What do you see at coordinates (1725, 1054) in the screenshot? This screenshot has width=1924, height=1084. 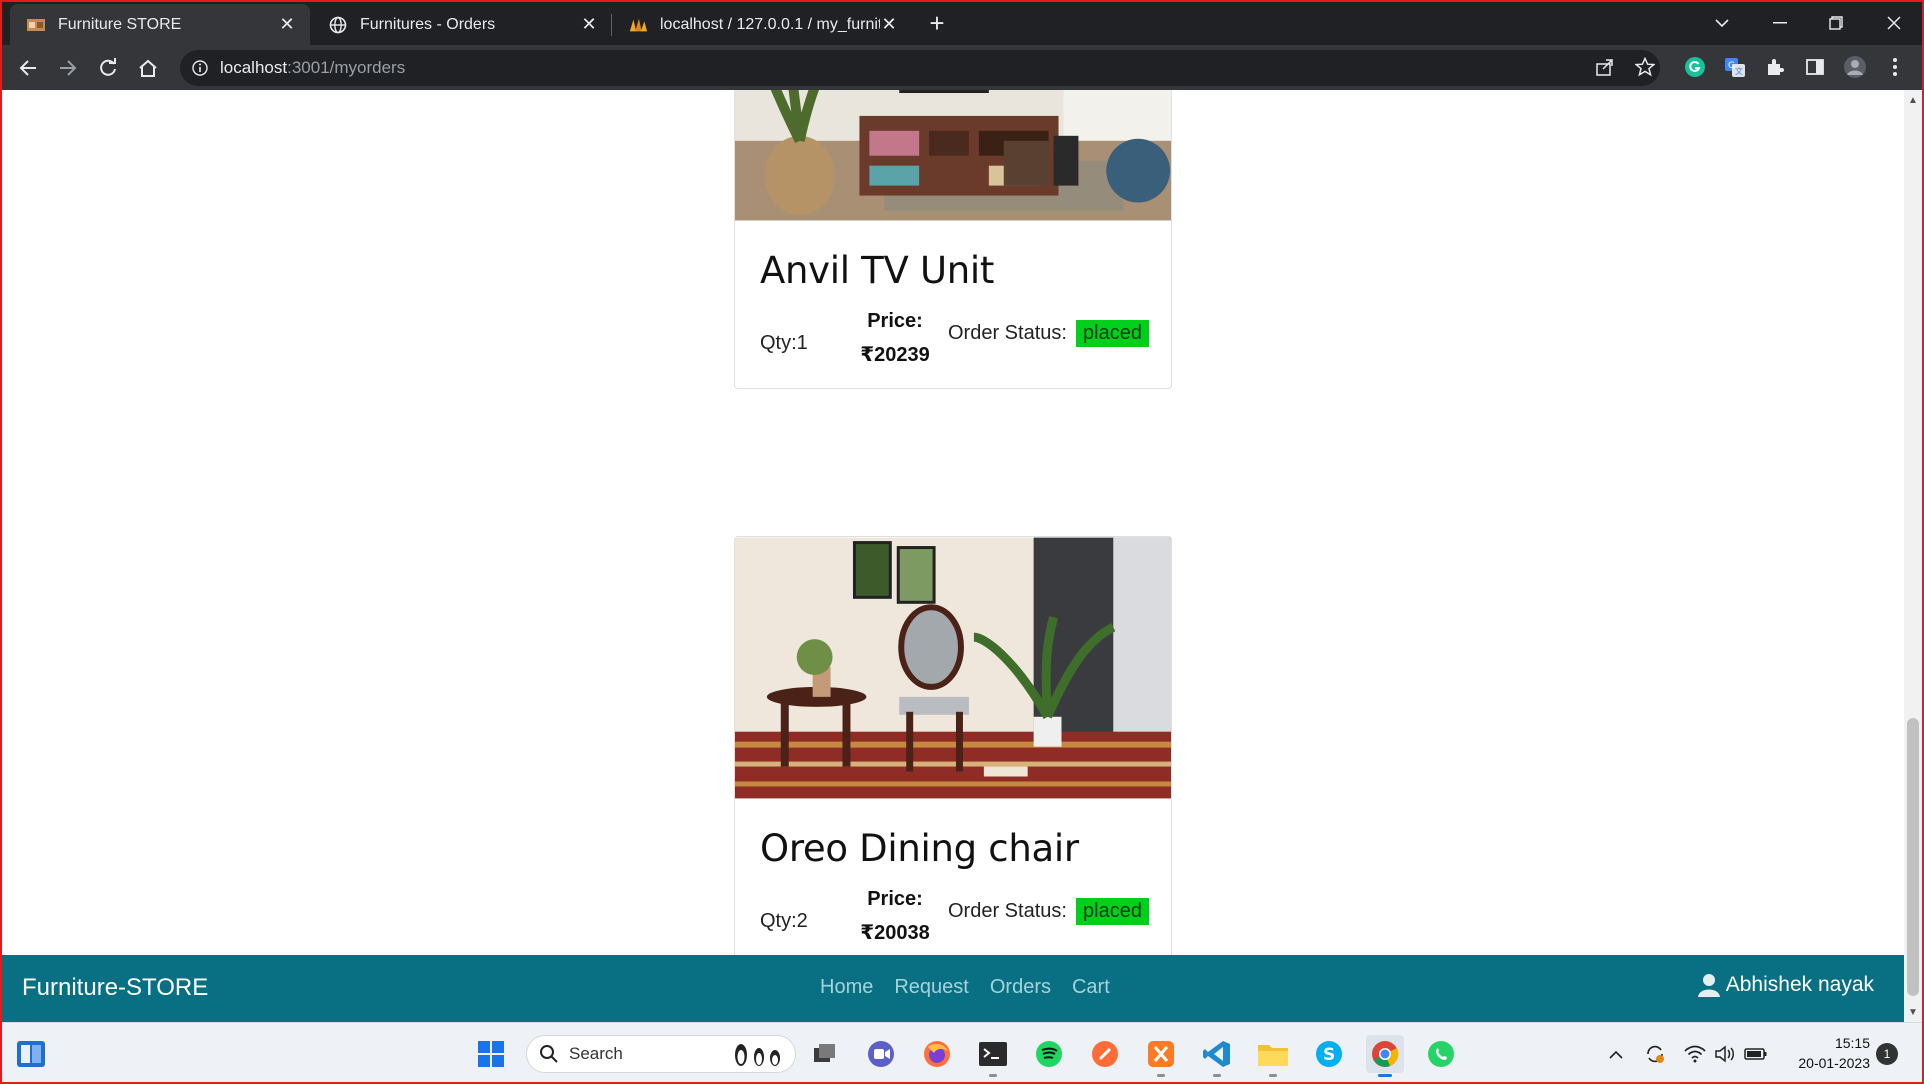 I see `volume-icon` at bounding box center [1725, 1054].